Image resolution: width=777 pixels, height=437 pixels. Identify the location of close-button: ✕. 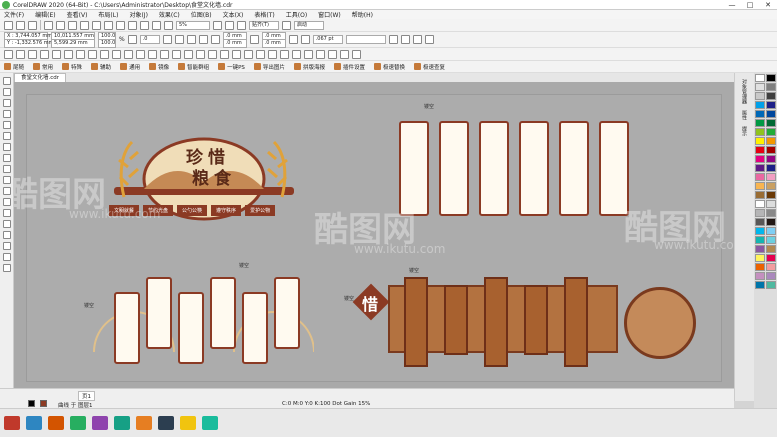
(768, 5).